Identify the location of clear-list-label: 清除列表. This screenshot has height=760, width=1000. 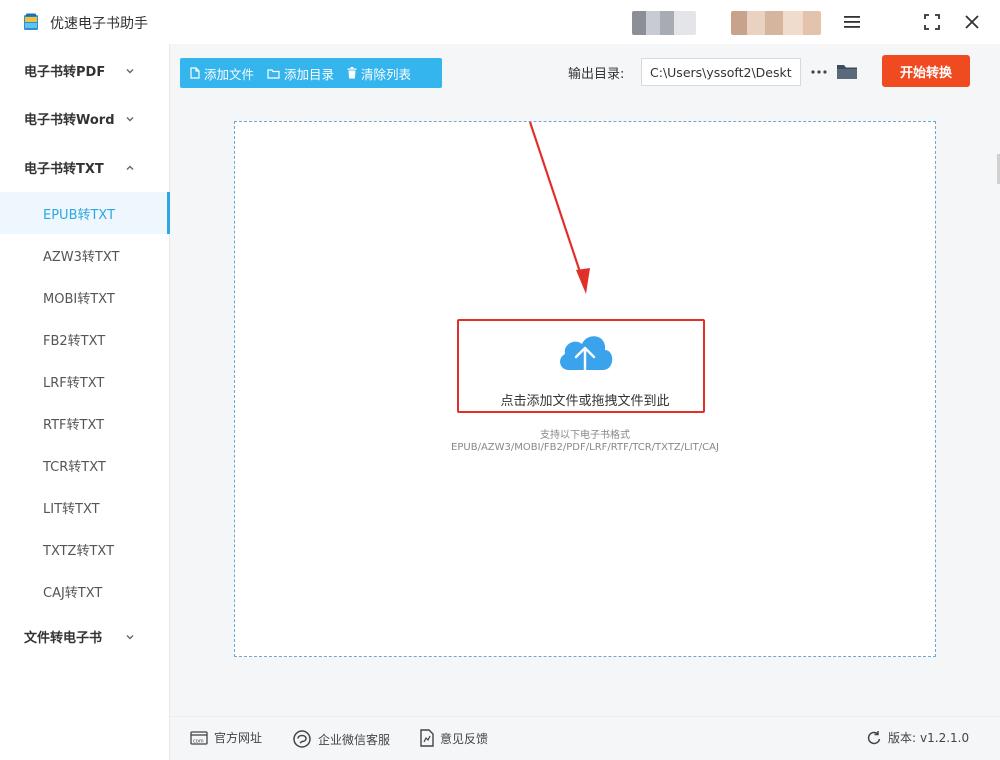
(386, 74).